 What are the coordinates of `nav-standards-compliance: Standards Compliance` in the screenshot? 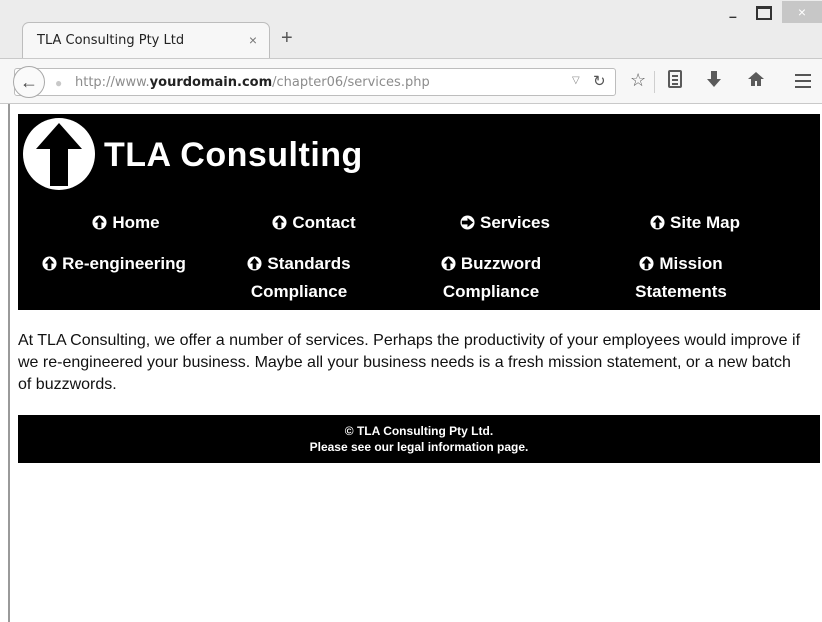 It's located at (299, 278).